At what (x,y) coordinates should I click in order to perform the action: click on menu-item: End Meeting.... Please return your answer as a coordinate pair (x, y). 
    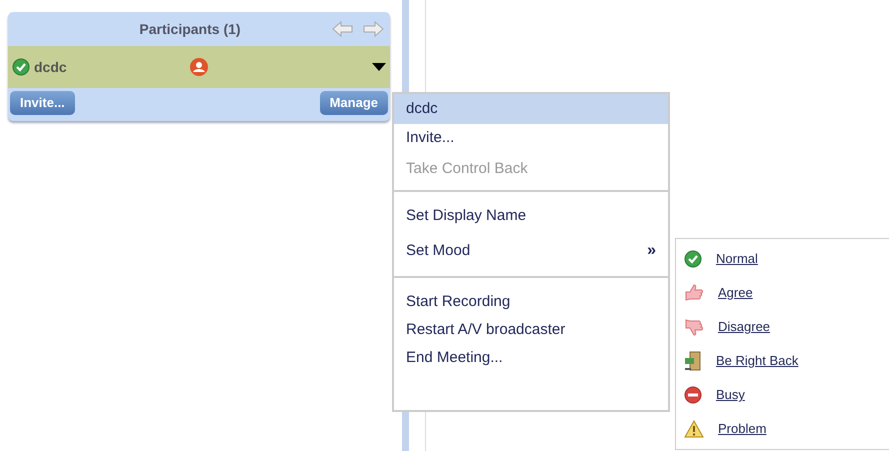
    Looking at the image, I should click on (531, 358).